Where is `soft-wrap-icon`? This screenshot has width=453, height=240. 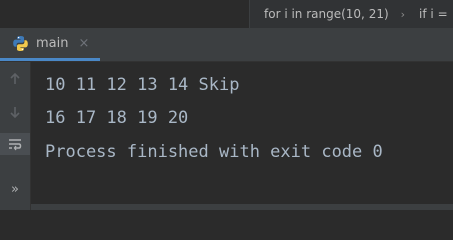
soft-wrap-icon is located at coordinates (15, 144).